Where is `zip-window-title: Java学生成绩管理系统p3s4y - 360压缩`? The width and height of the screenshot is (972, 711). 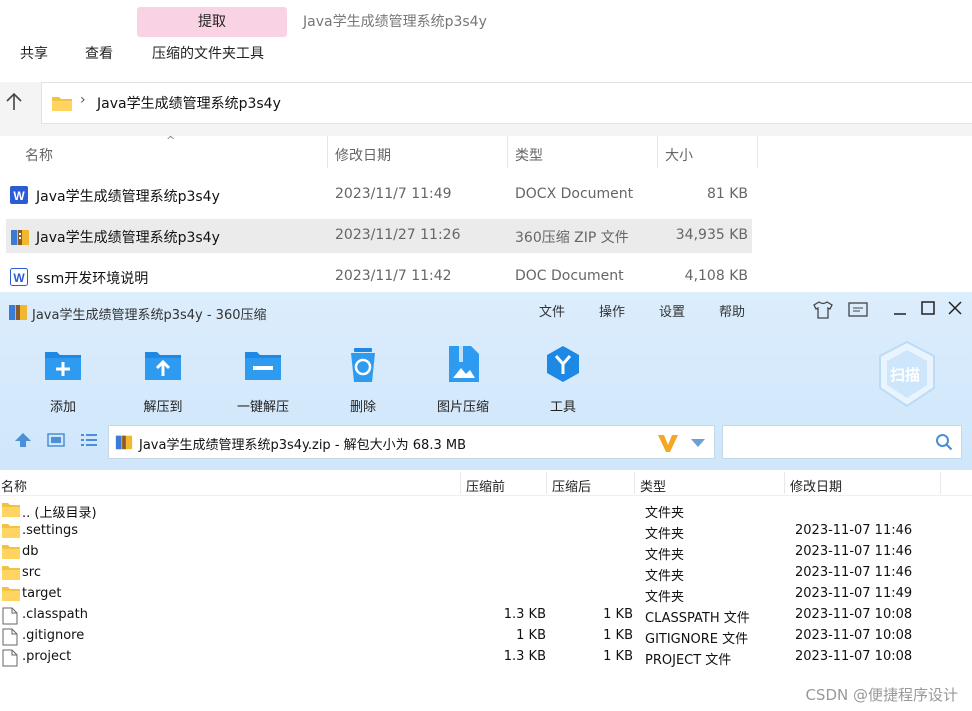 zip-window-title: Java学生成绩管理系统p3s4y - 360压缩 is located at coordinates (149, 315).